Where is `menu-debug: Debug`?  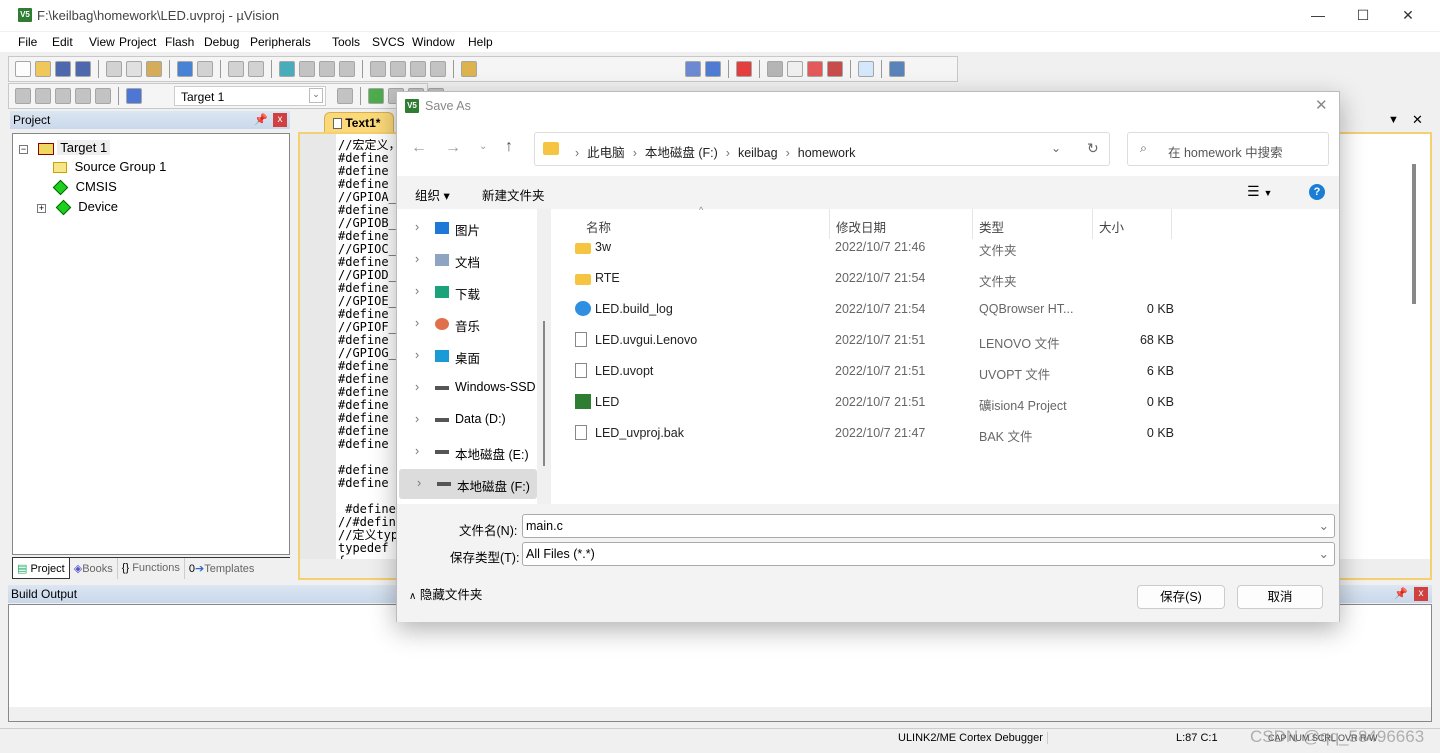
menu-debug: Debug is located at coordinates (221, 42).